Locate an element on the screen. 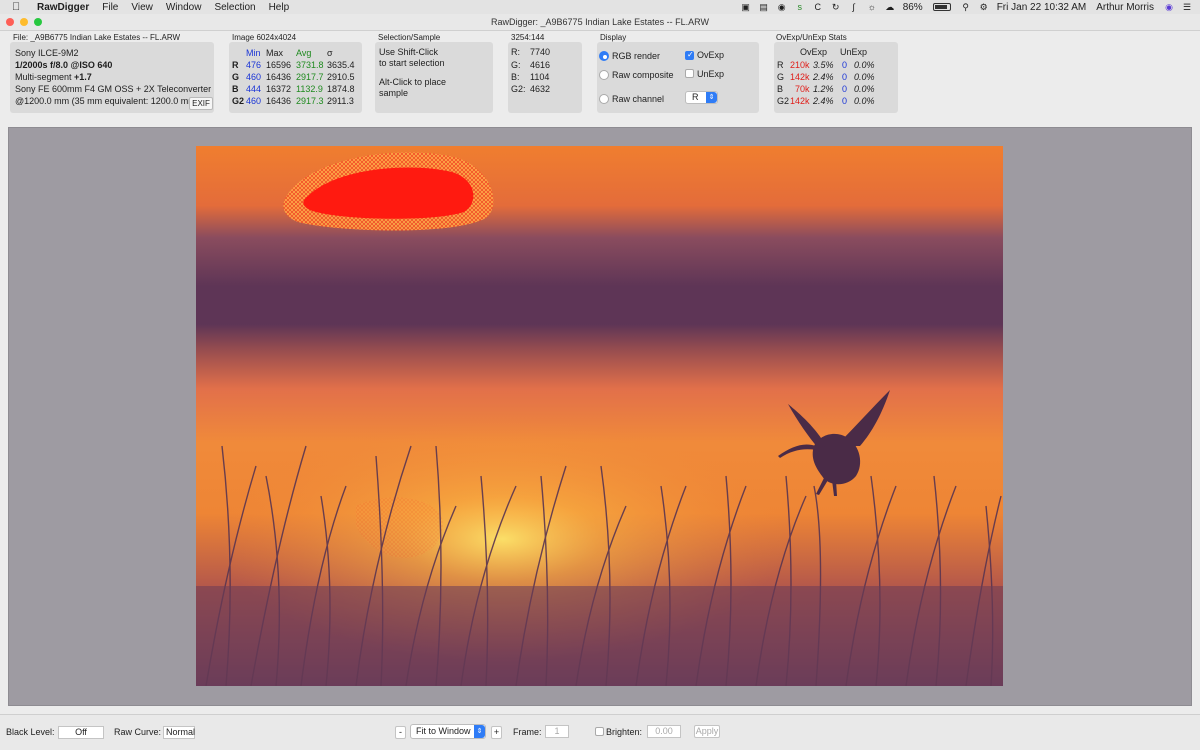 This screenshot has height=750, width=1200. sync-icon: ↻ is located at coordinates (836, 7).